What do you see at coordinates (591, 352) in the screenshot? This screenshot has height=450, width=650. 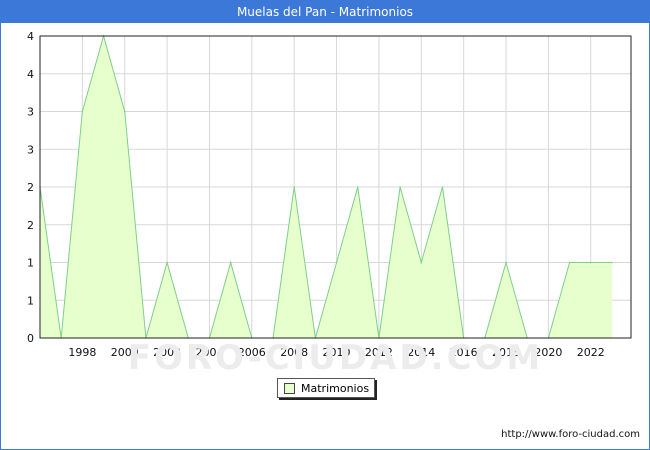 I see `x-tick-label: 2022` at bounding box center [591, 352].